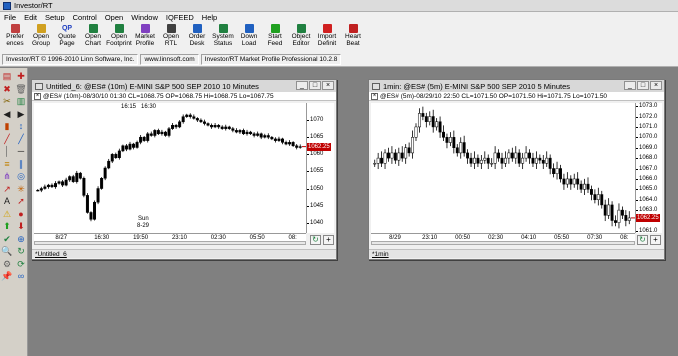 The width and height of the screenshot is (678, 356). Describe the element at coordinates (51, 254) in the screenshot. I see `chart-tab: *Untitled_6` at that location.